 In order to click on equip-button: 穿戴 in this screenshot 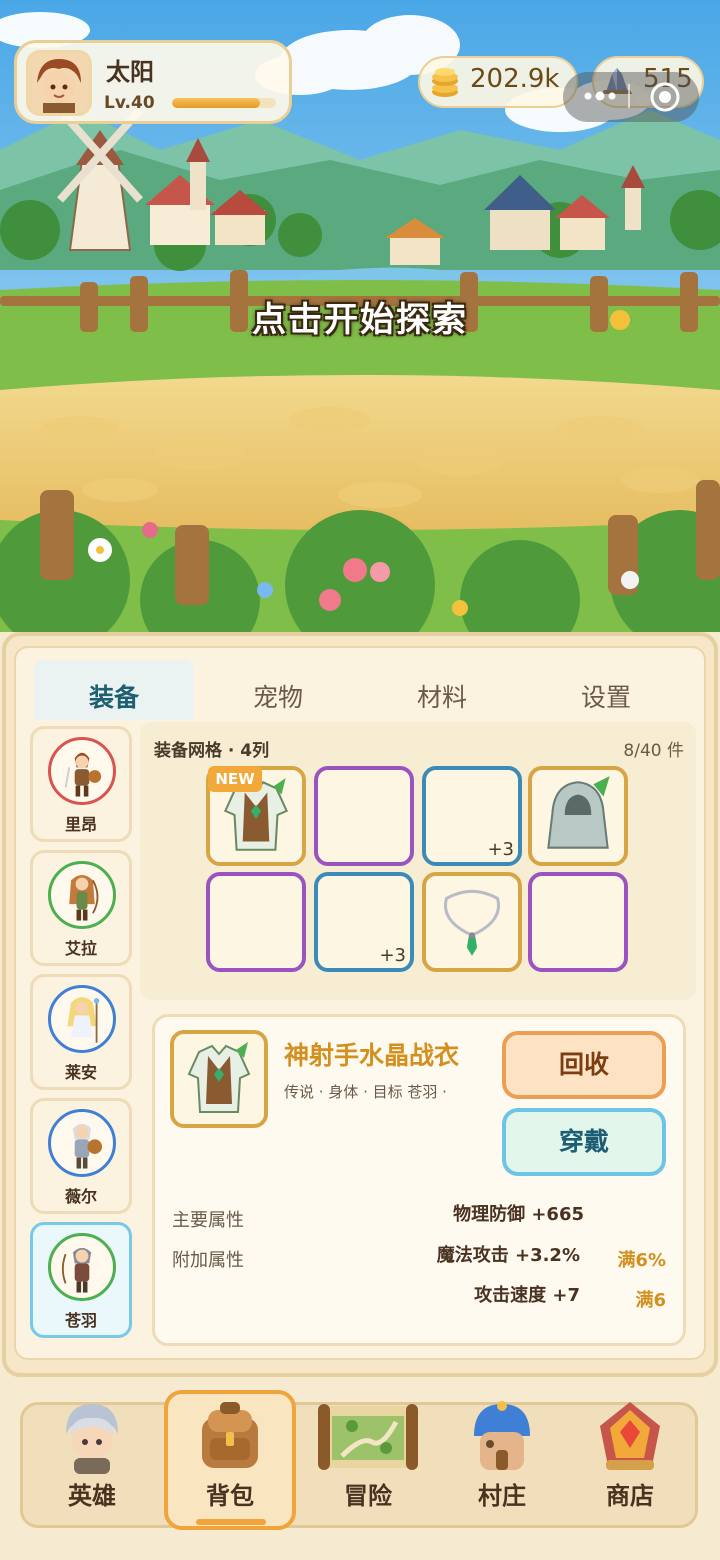, I will do `click(584, 1142)`.